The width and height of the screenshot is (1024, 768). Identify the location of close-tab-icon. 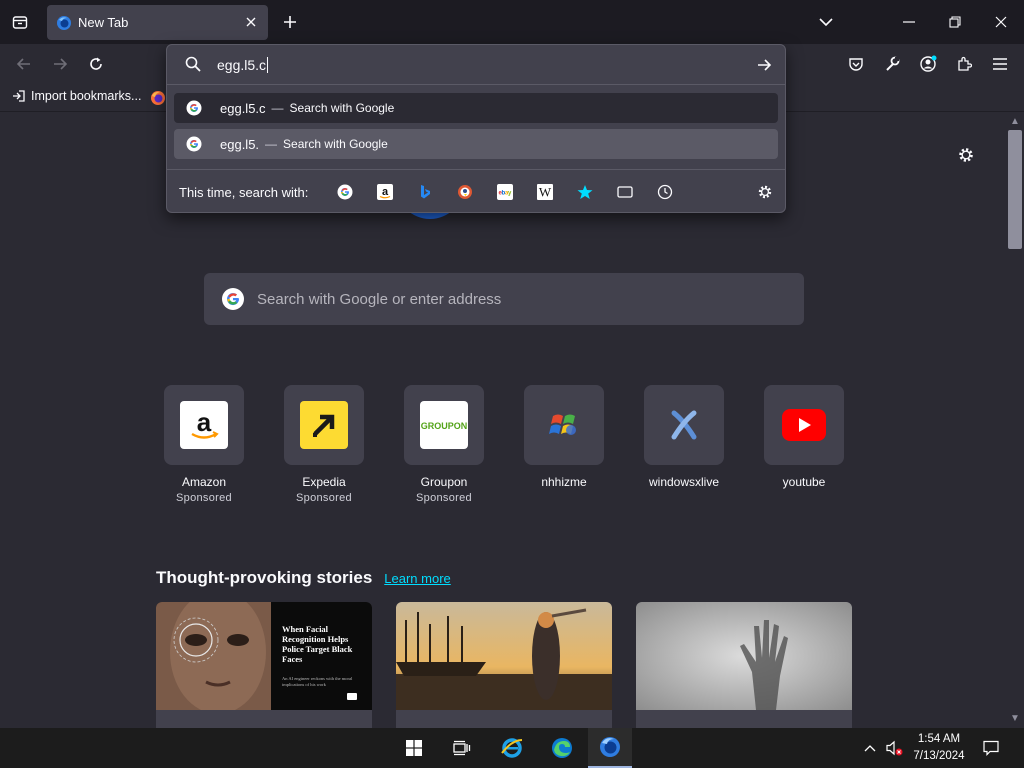
(251, 22).